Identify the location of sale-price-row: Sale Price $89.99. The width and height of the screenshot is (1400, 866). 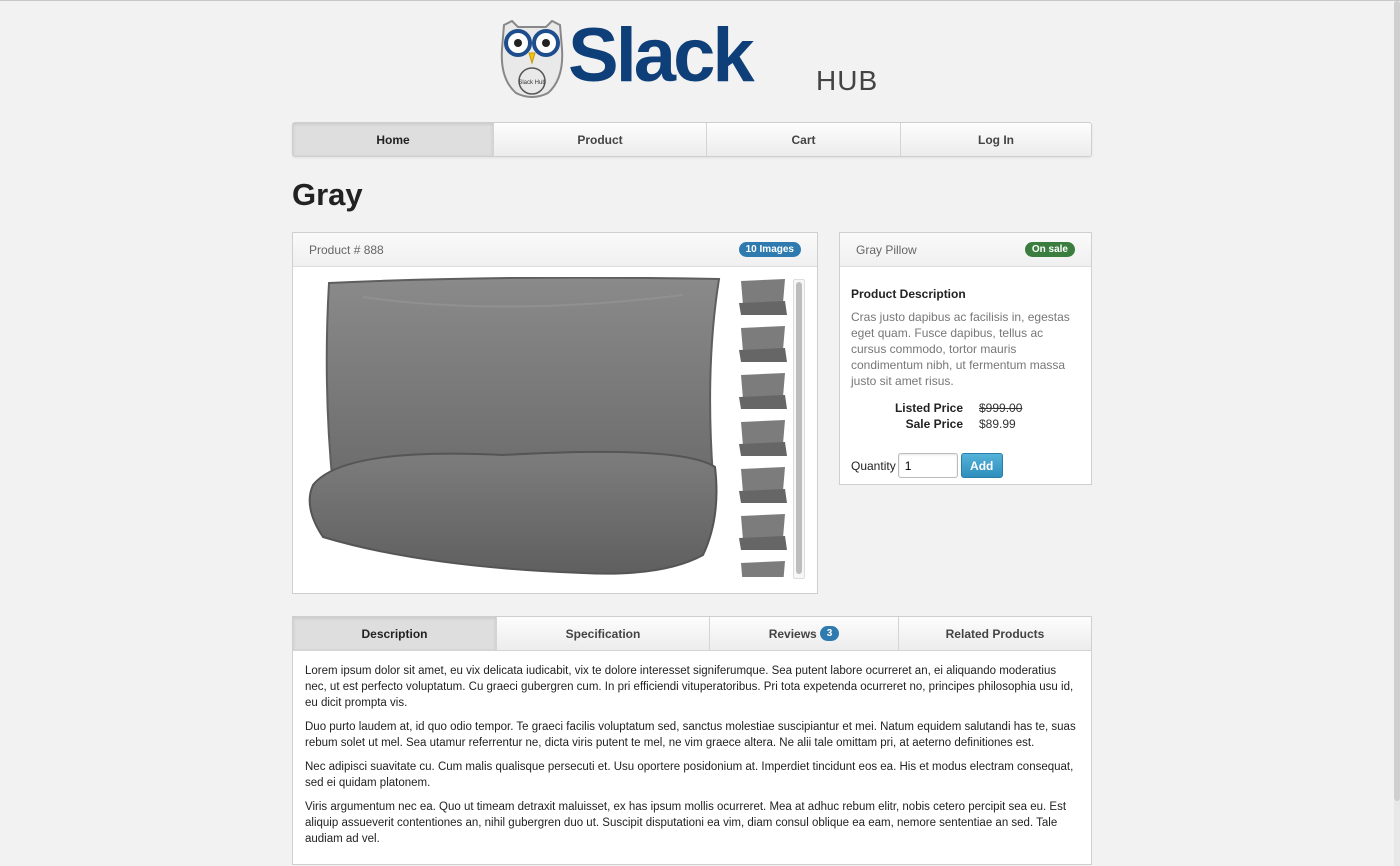
(965, 424).